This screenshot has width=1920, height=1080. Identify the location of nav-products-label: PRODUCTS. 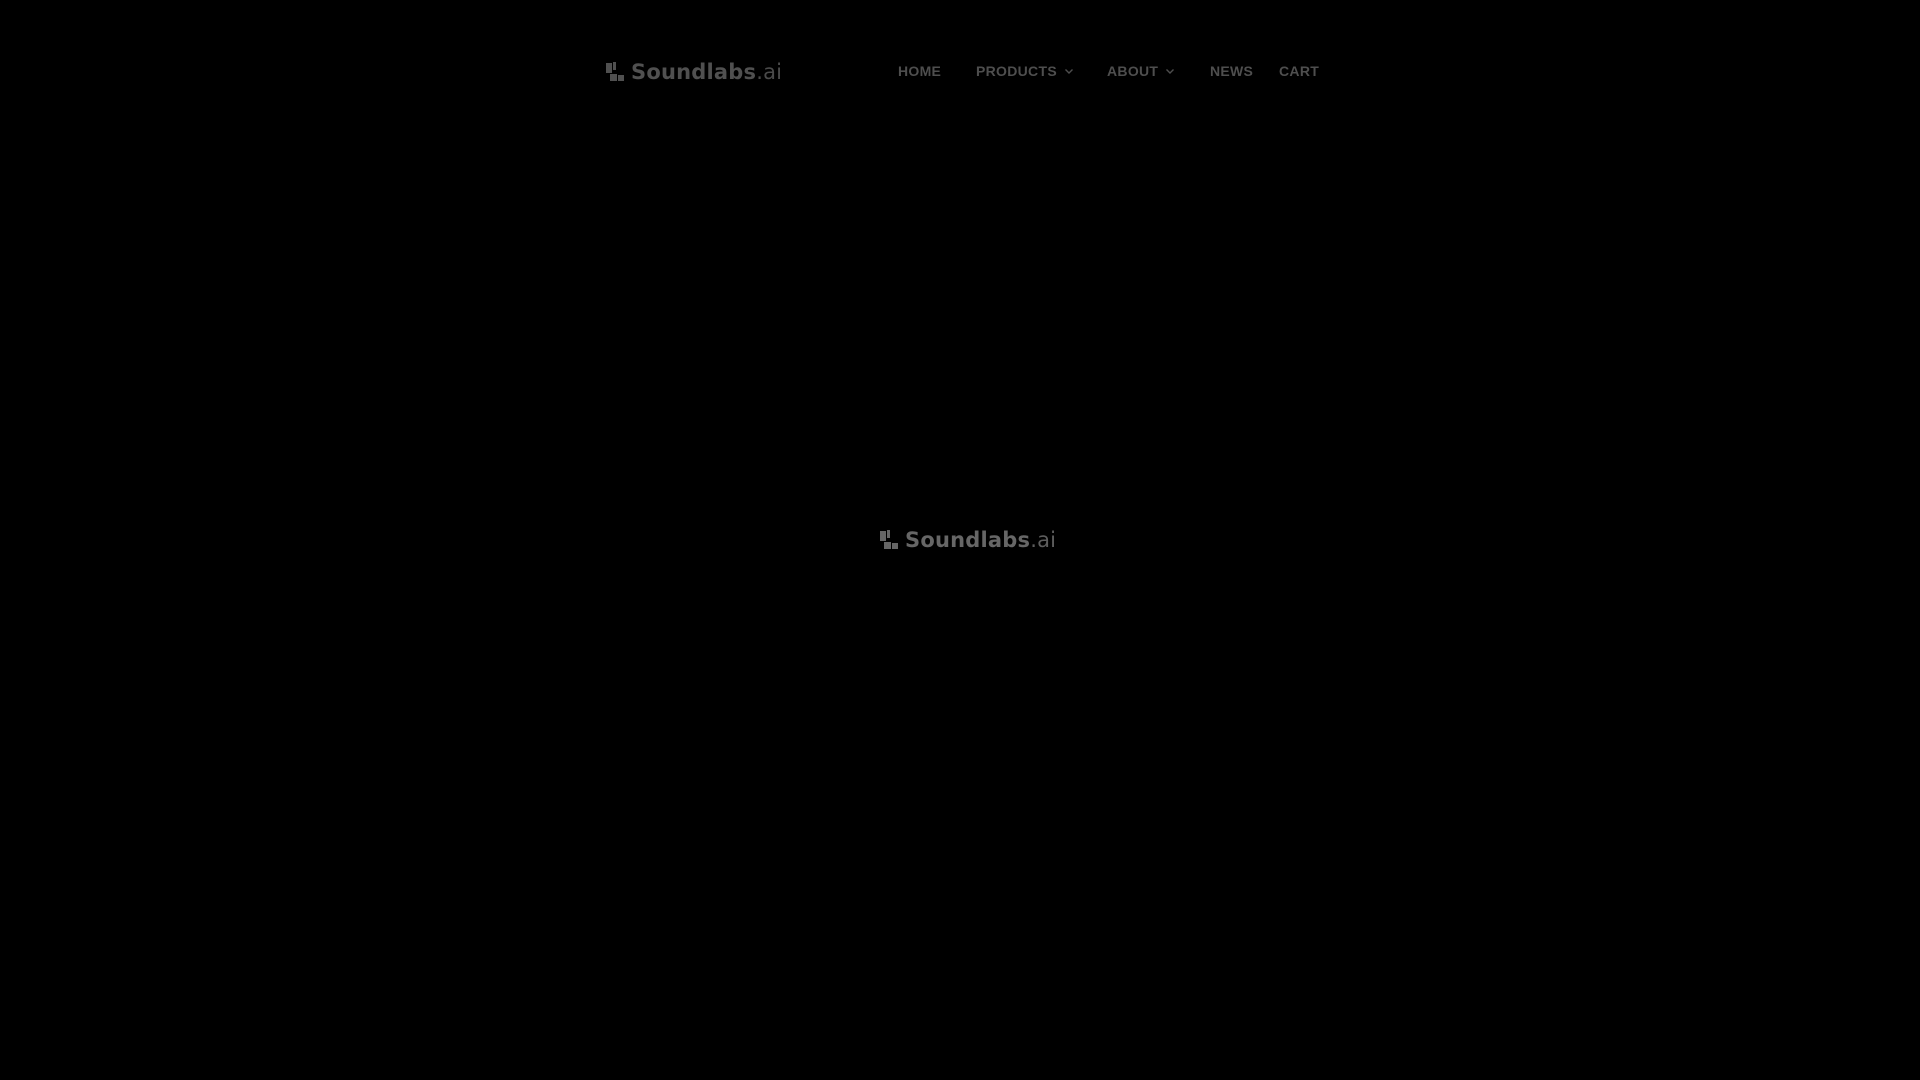
(1016, 71).